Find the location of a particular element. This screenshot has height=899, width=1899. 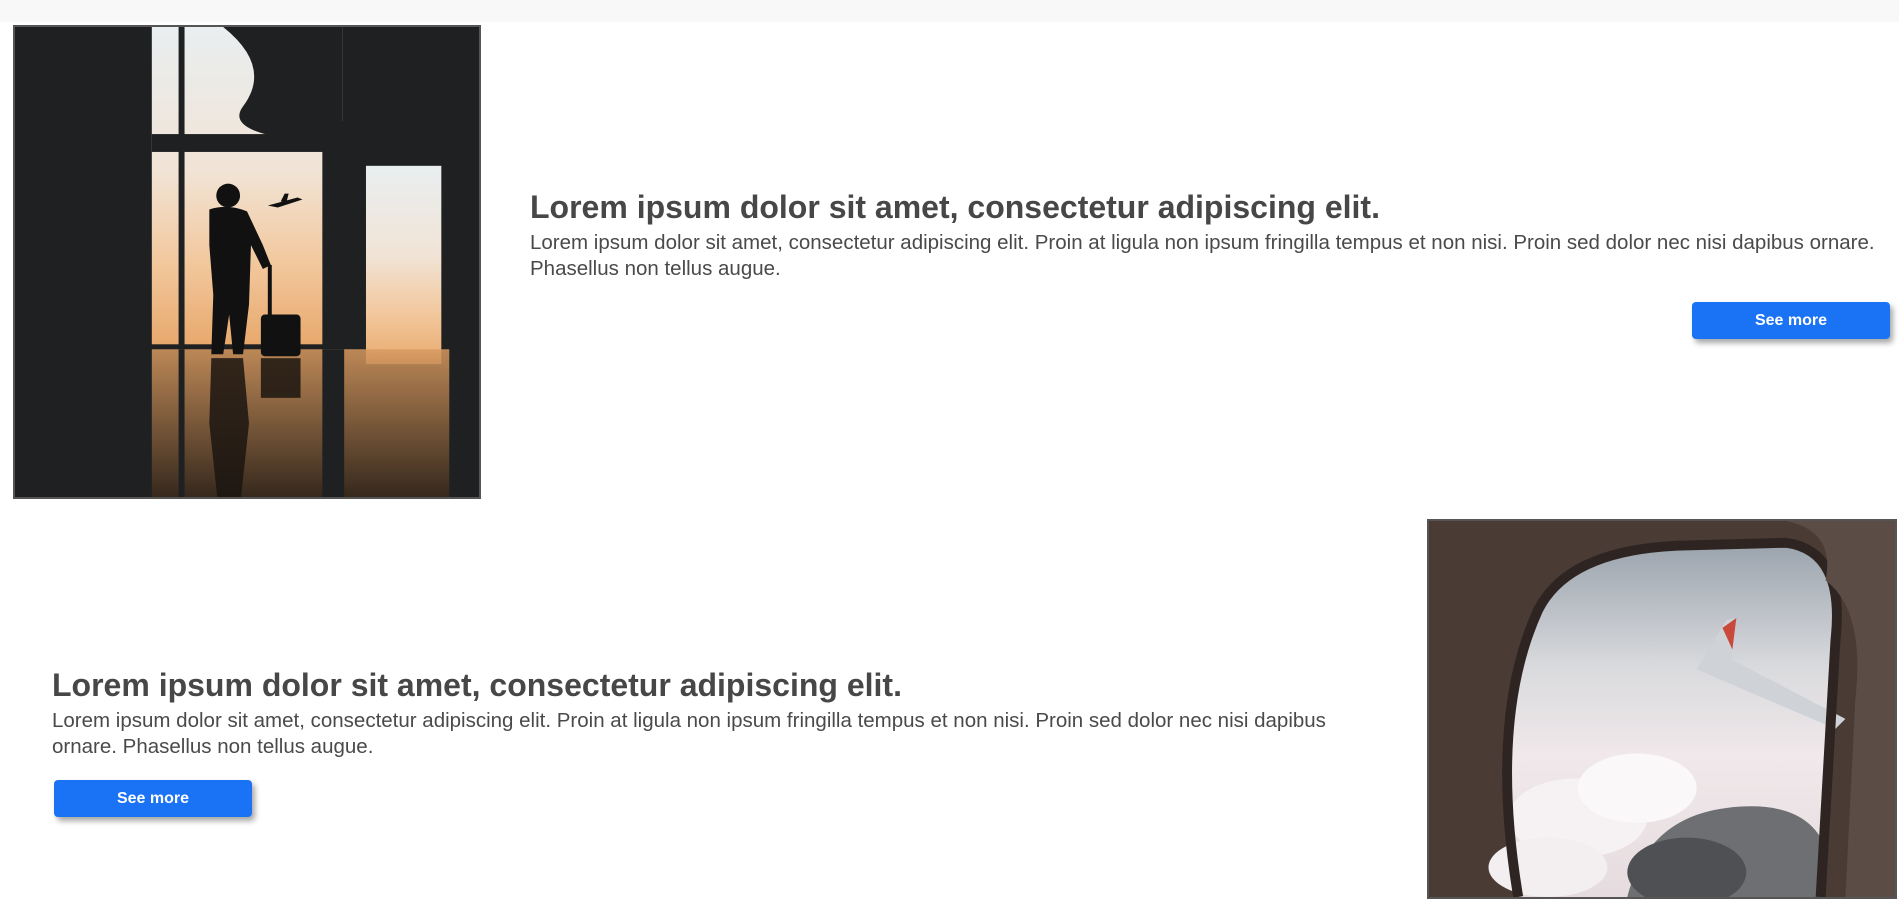

top-bar is located at coordinates (949, 11).